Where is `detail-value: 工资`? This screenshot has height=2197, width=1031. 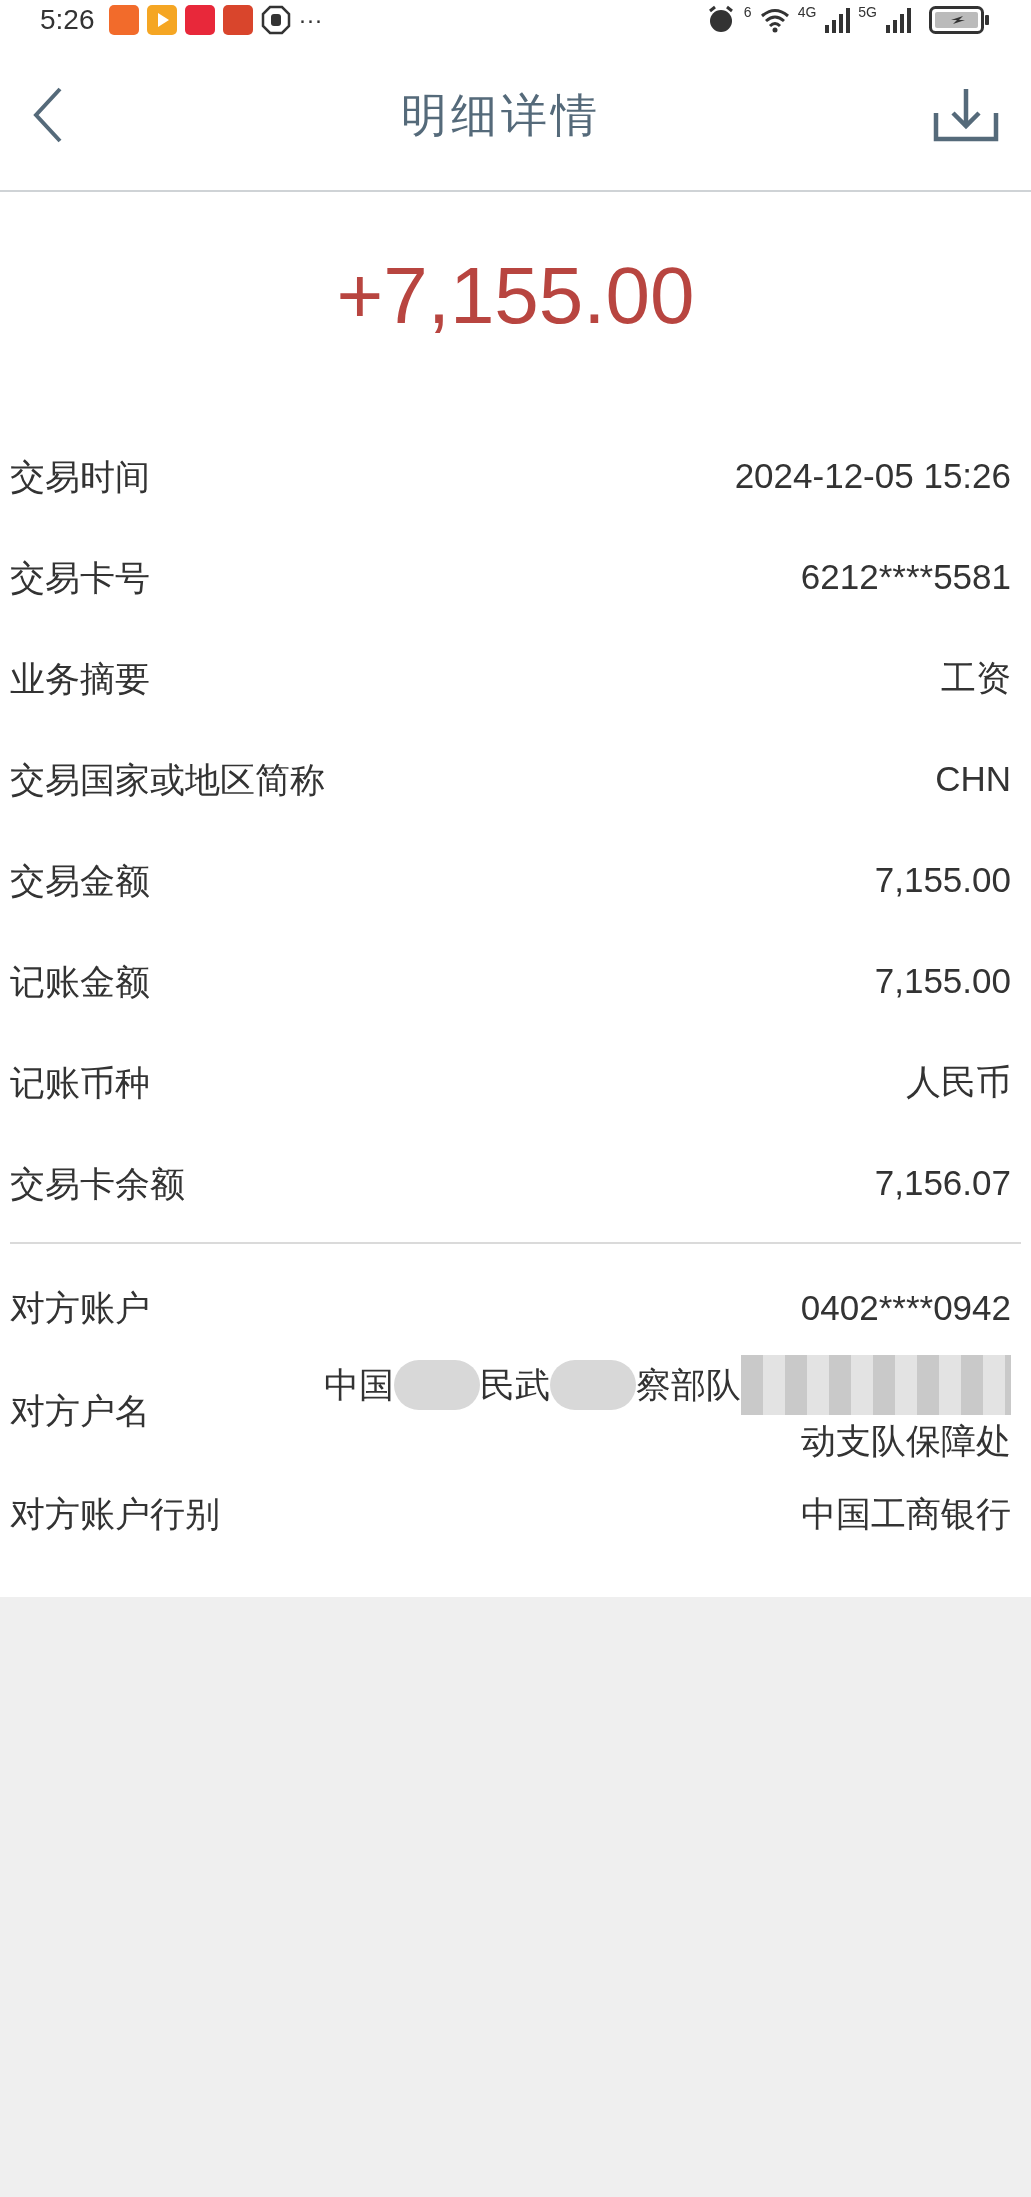
detail-value: 工资 is located at coordinates (976, 678).